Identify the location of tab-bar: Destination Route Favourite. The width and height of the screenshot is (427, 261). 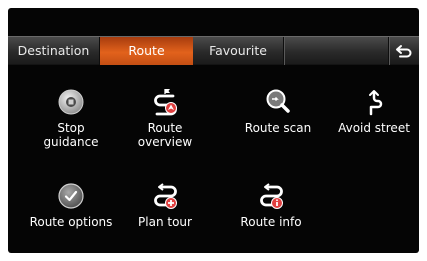
(213, 50).